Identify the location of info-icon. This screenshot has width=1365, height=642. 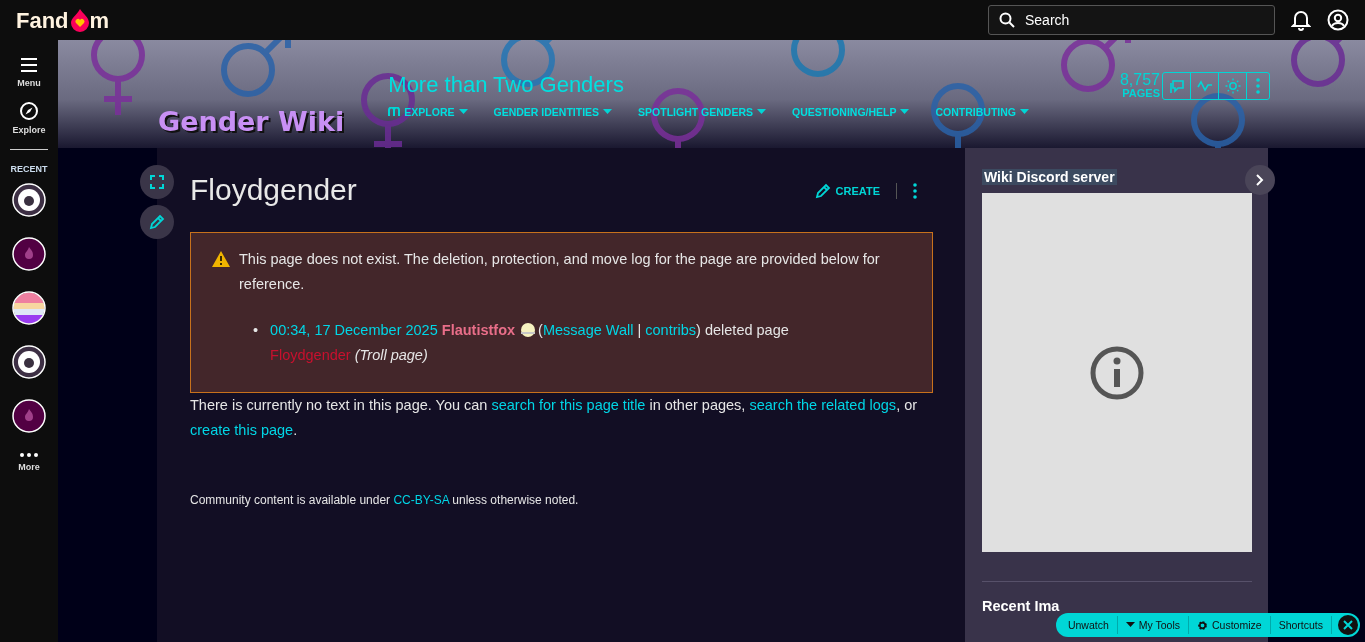
(1117, 372).